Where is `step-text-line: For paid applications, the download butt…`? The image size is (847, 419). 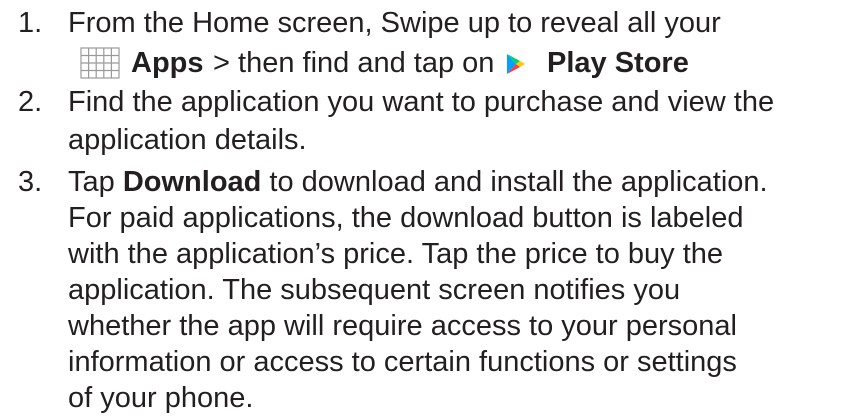 step-text-line: For paid applications, the download butt… is located at coordinates (406, 218).